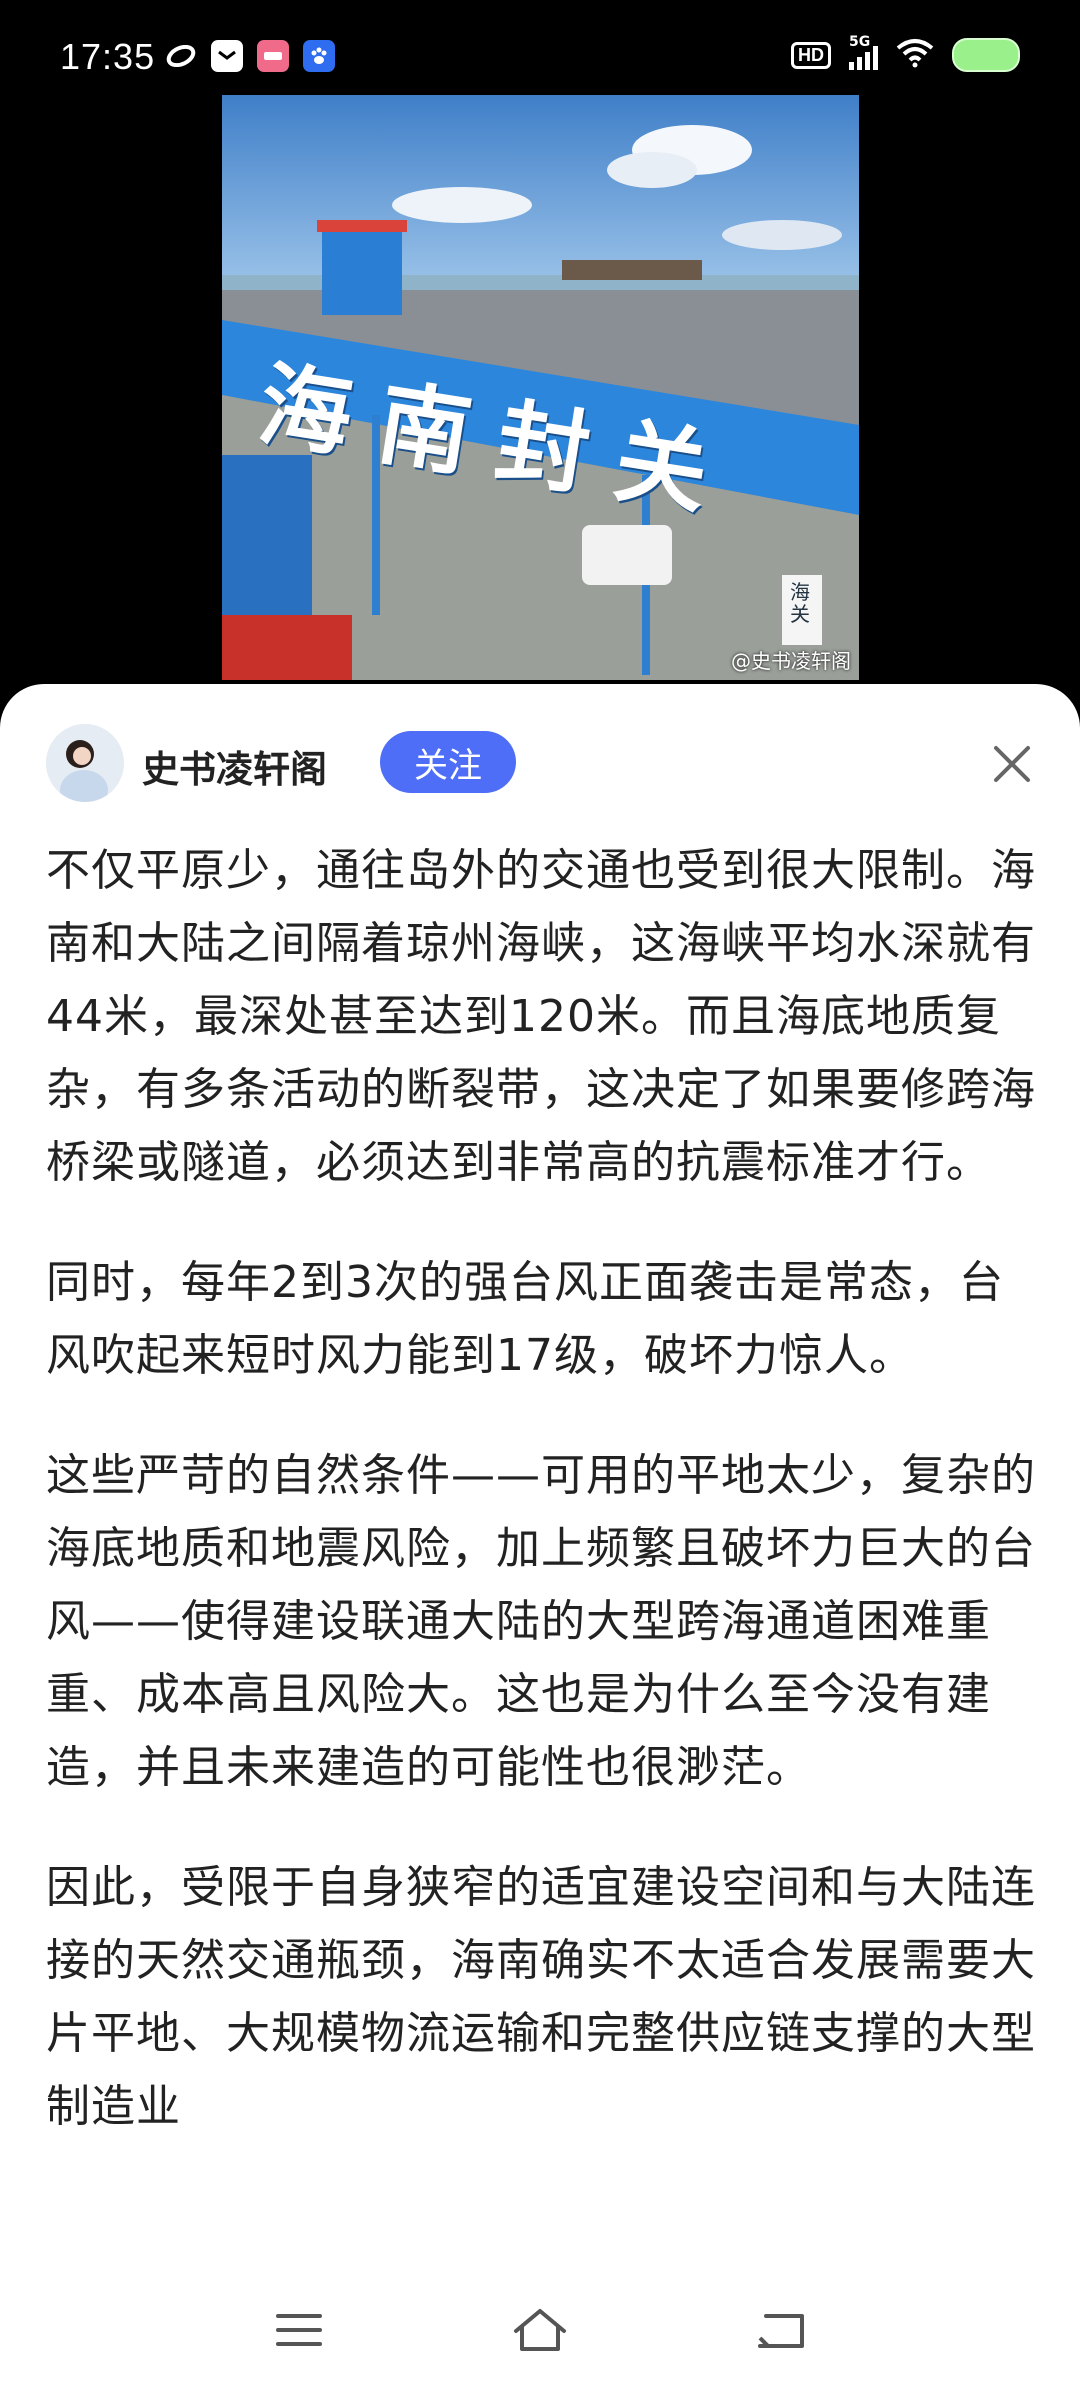 Image resolution: width=1080 pixels, height=2400 pixels. I want to click on baidu-paw-icon, so click(319, 56).